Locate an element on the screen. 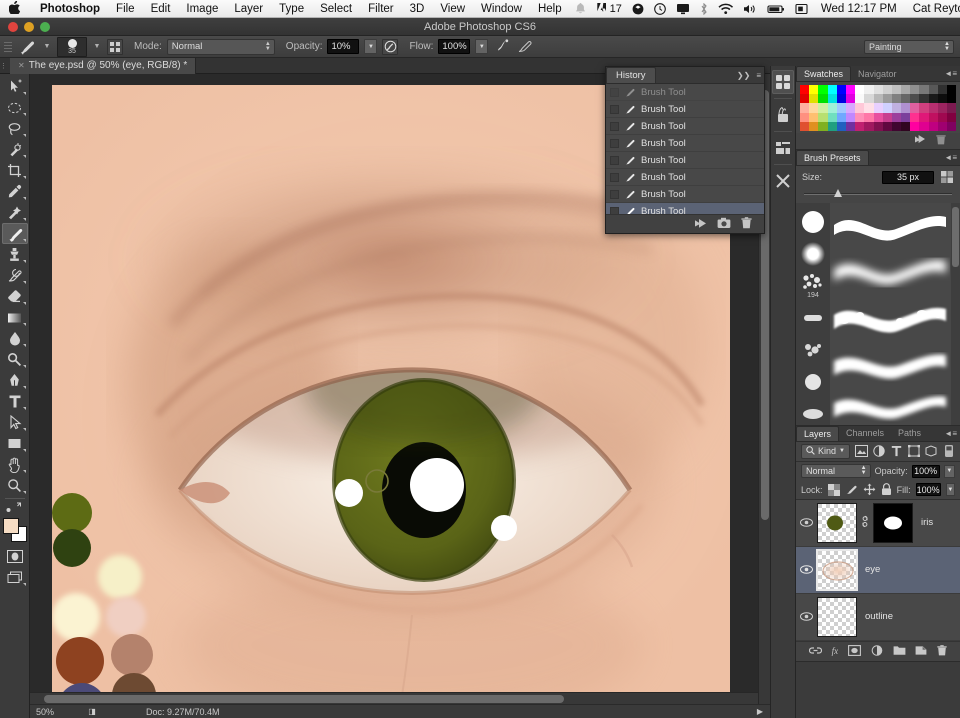 This screenshot has height=718, width=960. layer-row-iris: iris is located at coordinates (878, 523).